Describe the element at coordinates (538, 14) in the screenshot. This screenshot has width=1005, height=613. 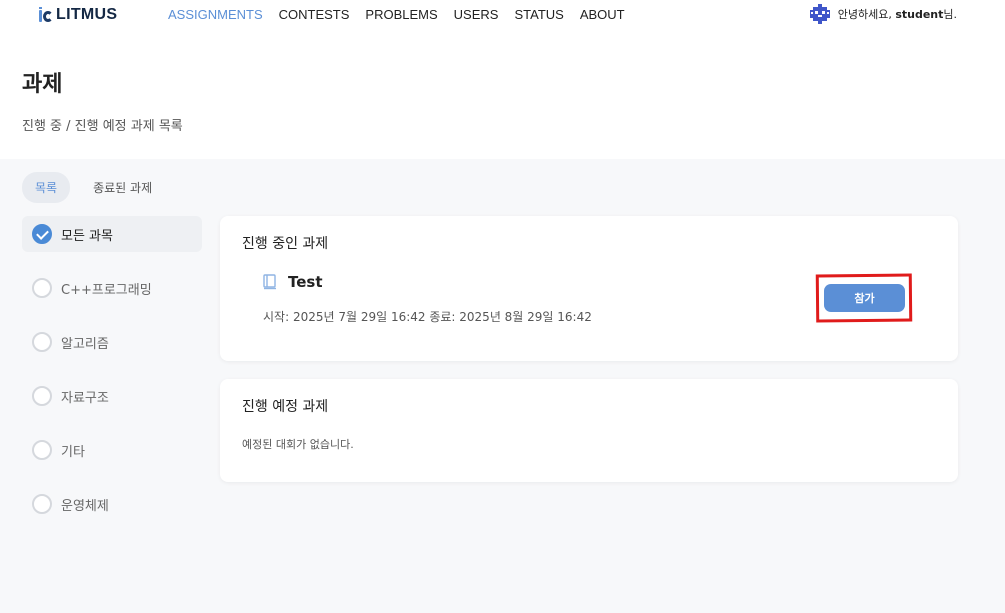
I see `menu-item-status: STATUS` at that location.